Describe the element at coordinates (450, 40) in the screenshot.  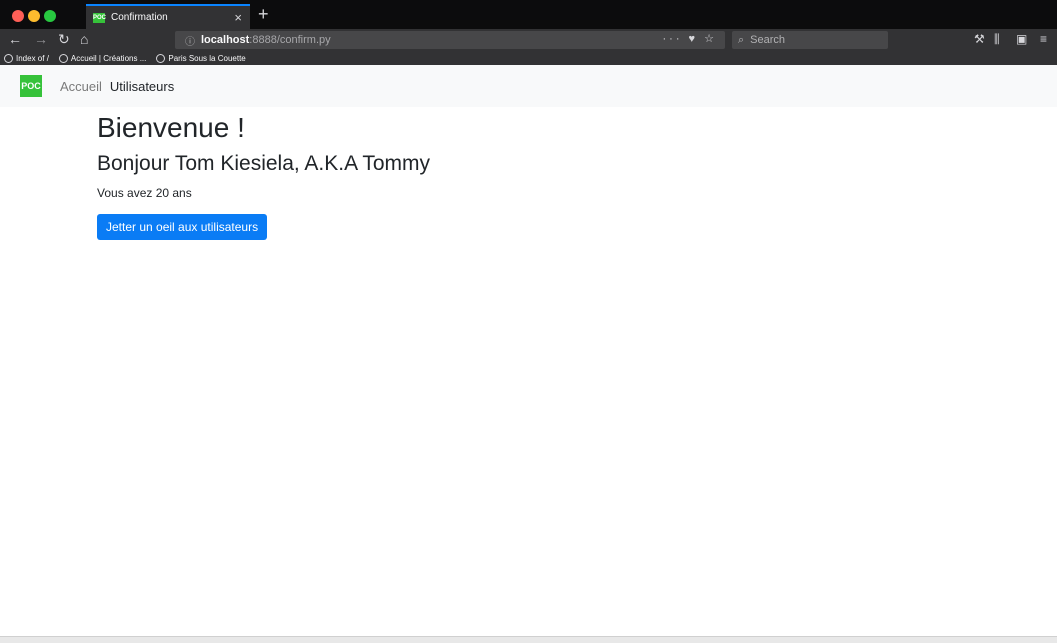
I see `url-bar: ⓘ localhost :8888/confirm.py ··· ♥ ☆` at that location.